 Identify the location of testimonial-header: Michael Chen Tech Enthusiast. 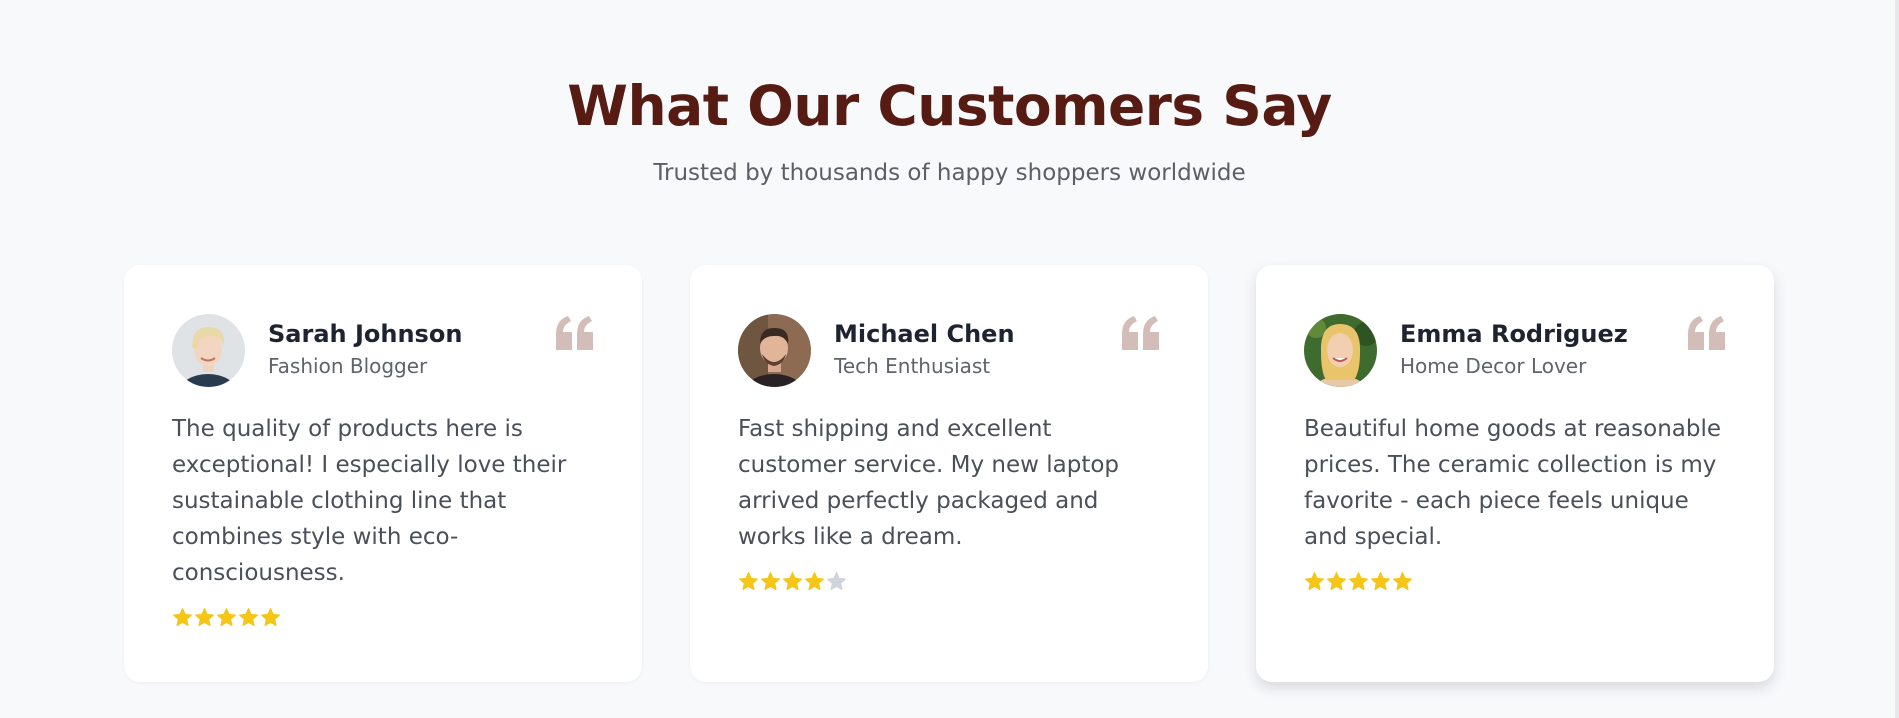
(949, 350).